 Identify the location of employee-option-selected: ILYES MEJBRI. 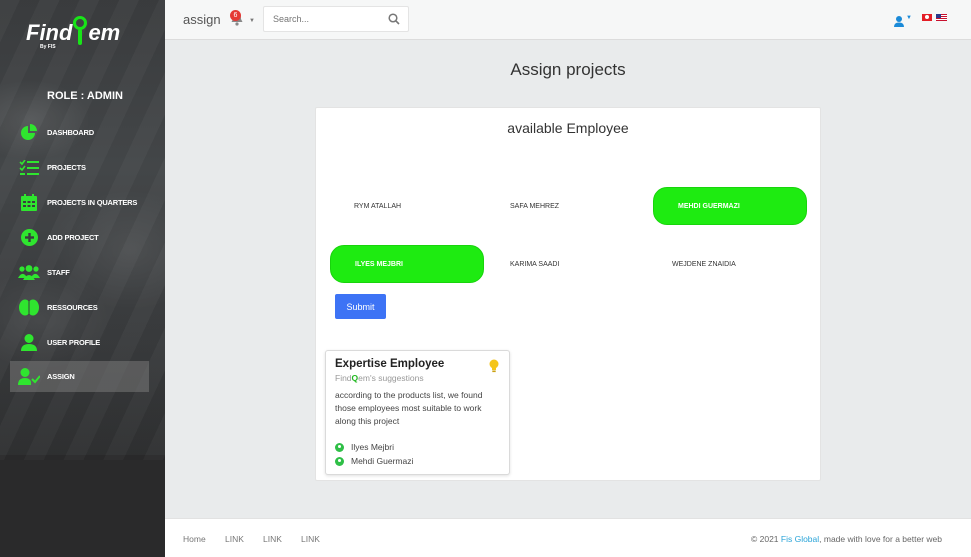
(407, 264).